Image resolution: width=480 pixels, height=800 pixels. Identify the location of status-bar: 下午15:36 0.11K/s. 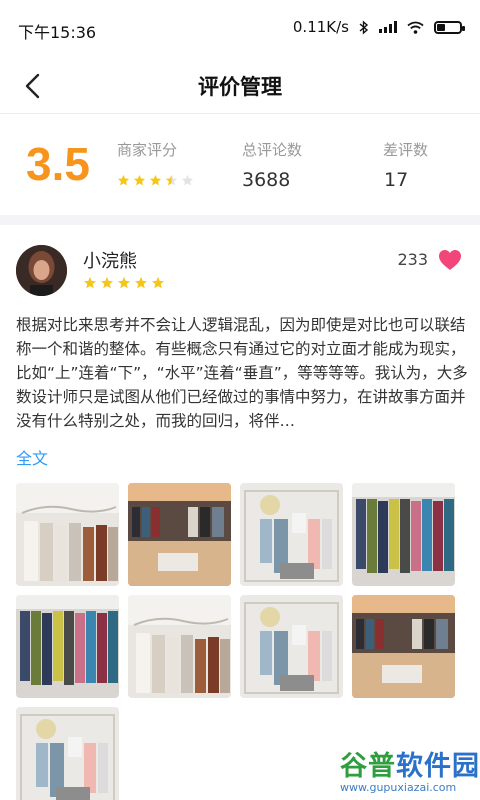
(240, 29).